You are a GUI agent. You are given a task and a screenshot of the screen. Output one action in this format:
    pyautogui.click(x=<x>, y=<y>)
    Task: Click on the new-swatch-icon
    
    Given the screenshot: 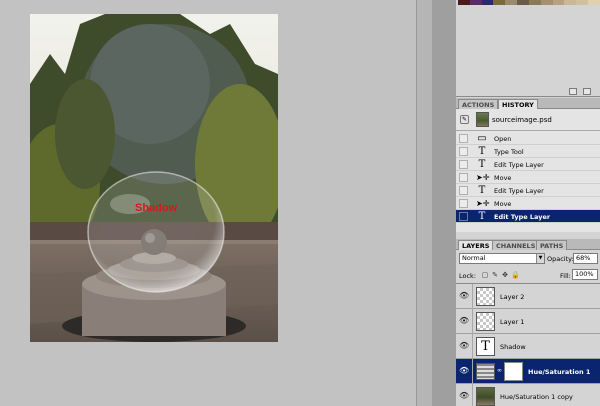 What is the action you would take?
    pyautogui.click(x=573, y=91)
    